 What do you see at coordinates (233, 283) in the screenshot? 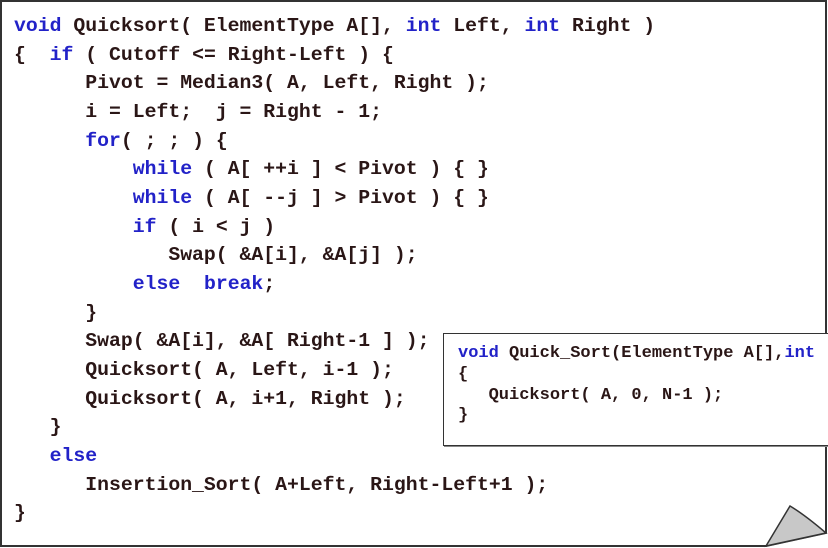
I see `code-keyword: break` at bounding box center [233, 283].